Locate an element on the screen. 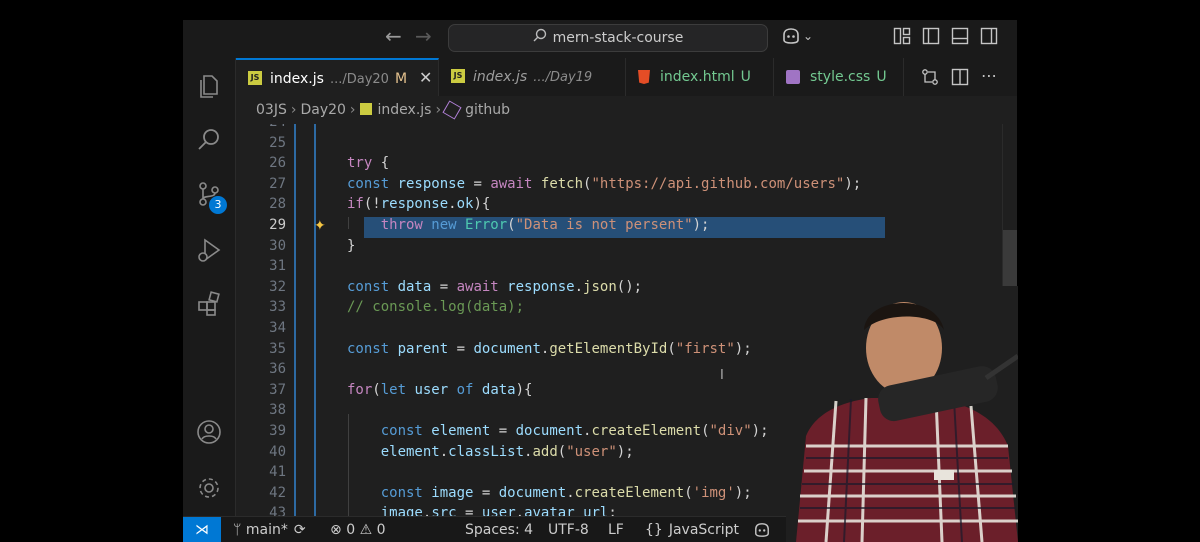  more-actions-icon: ⋯ is located at coordinates (990, 75).